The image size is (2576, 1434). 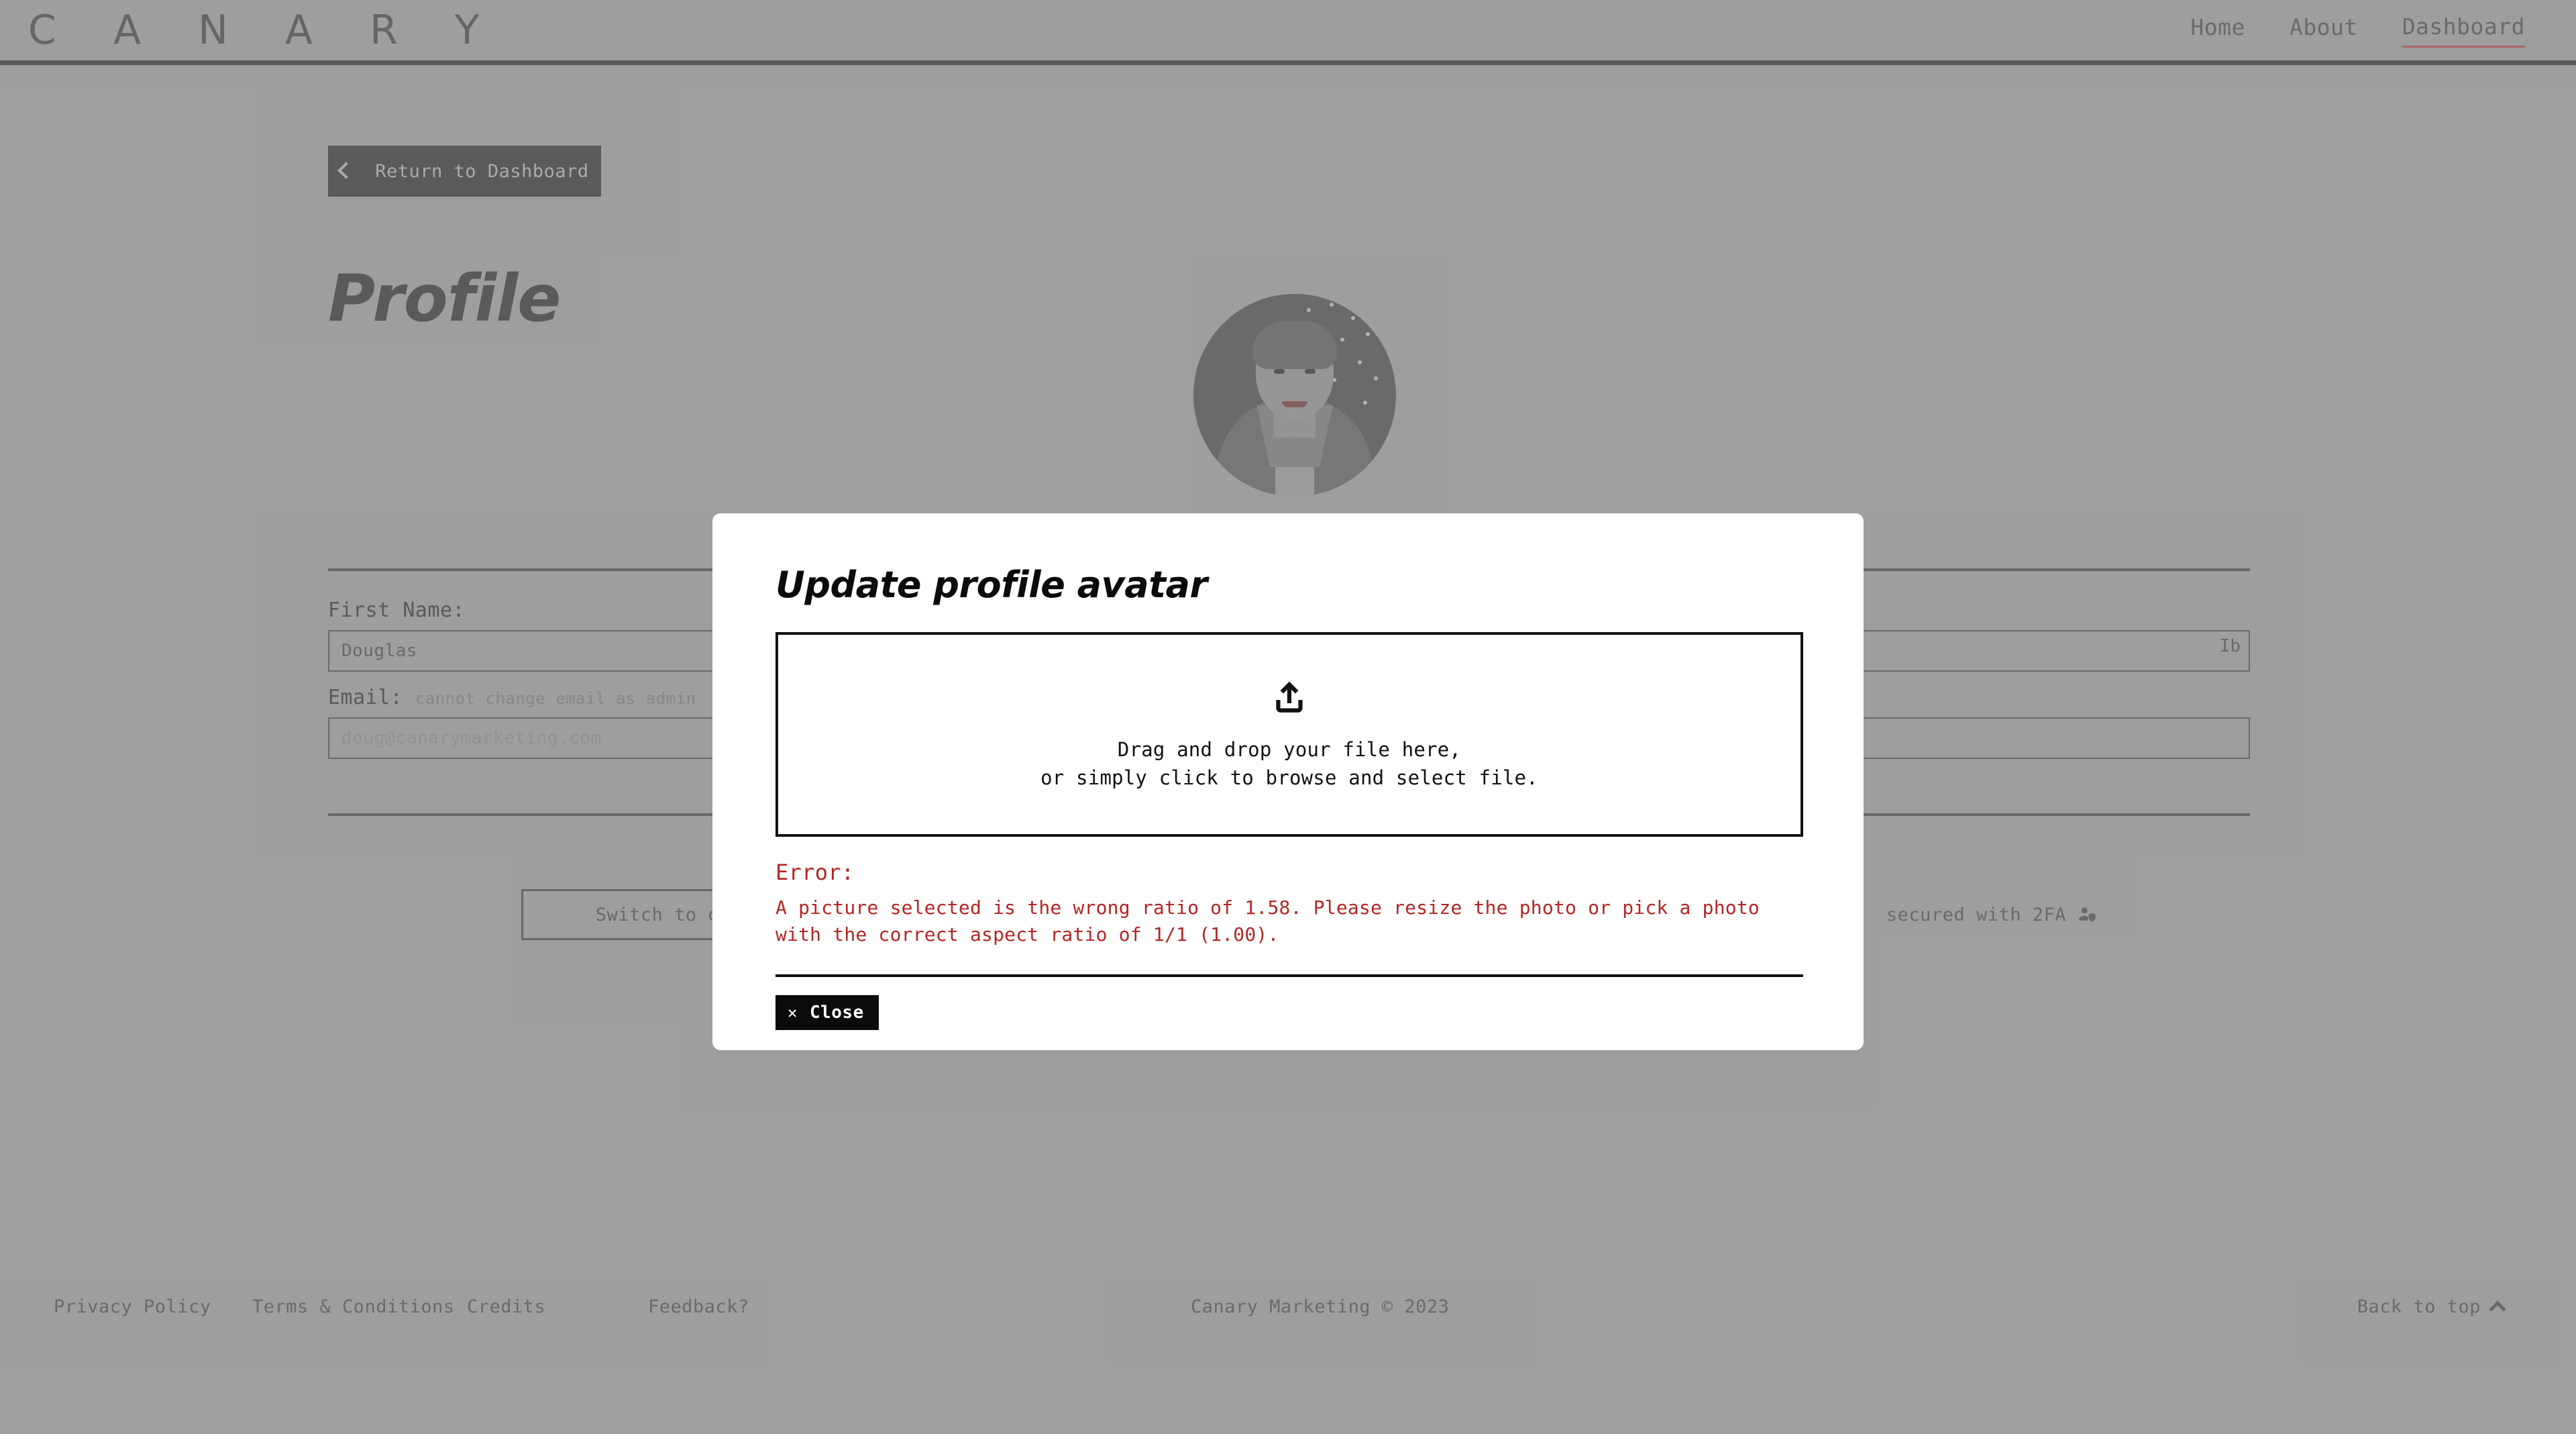 What do you see at coordinates (1289, 750) in the screenshot?
I see `dropzone-line-1: Drag and drop your file here,` at bounding box center [1289, 750].